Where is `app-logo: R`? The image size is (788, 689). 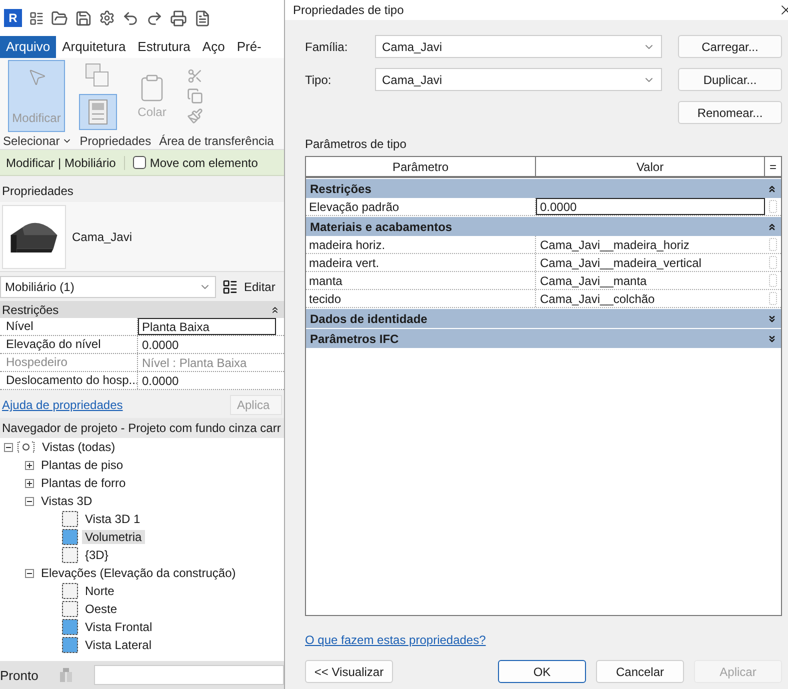
app-logo: R is located at coordinates (13, 18).